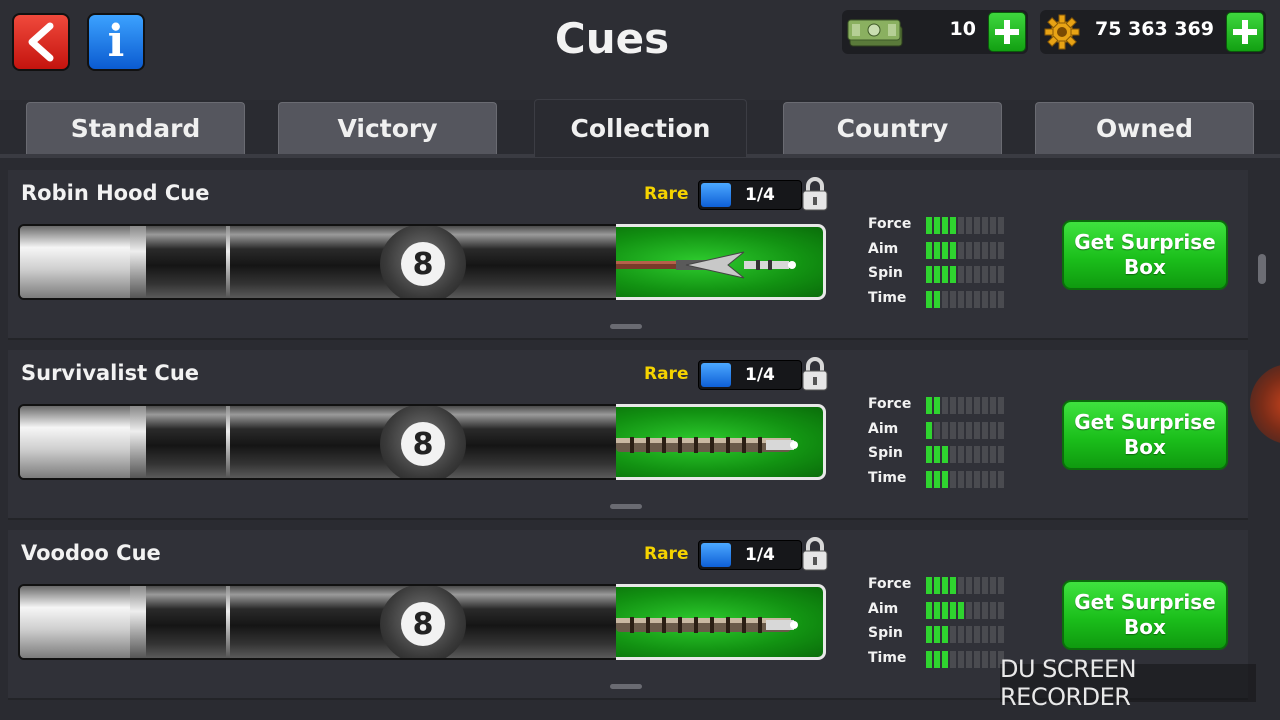 The width and height of the screenshot is (1280, 720). I want to click on tab-collection: Collection, so click(640, 128).